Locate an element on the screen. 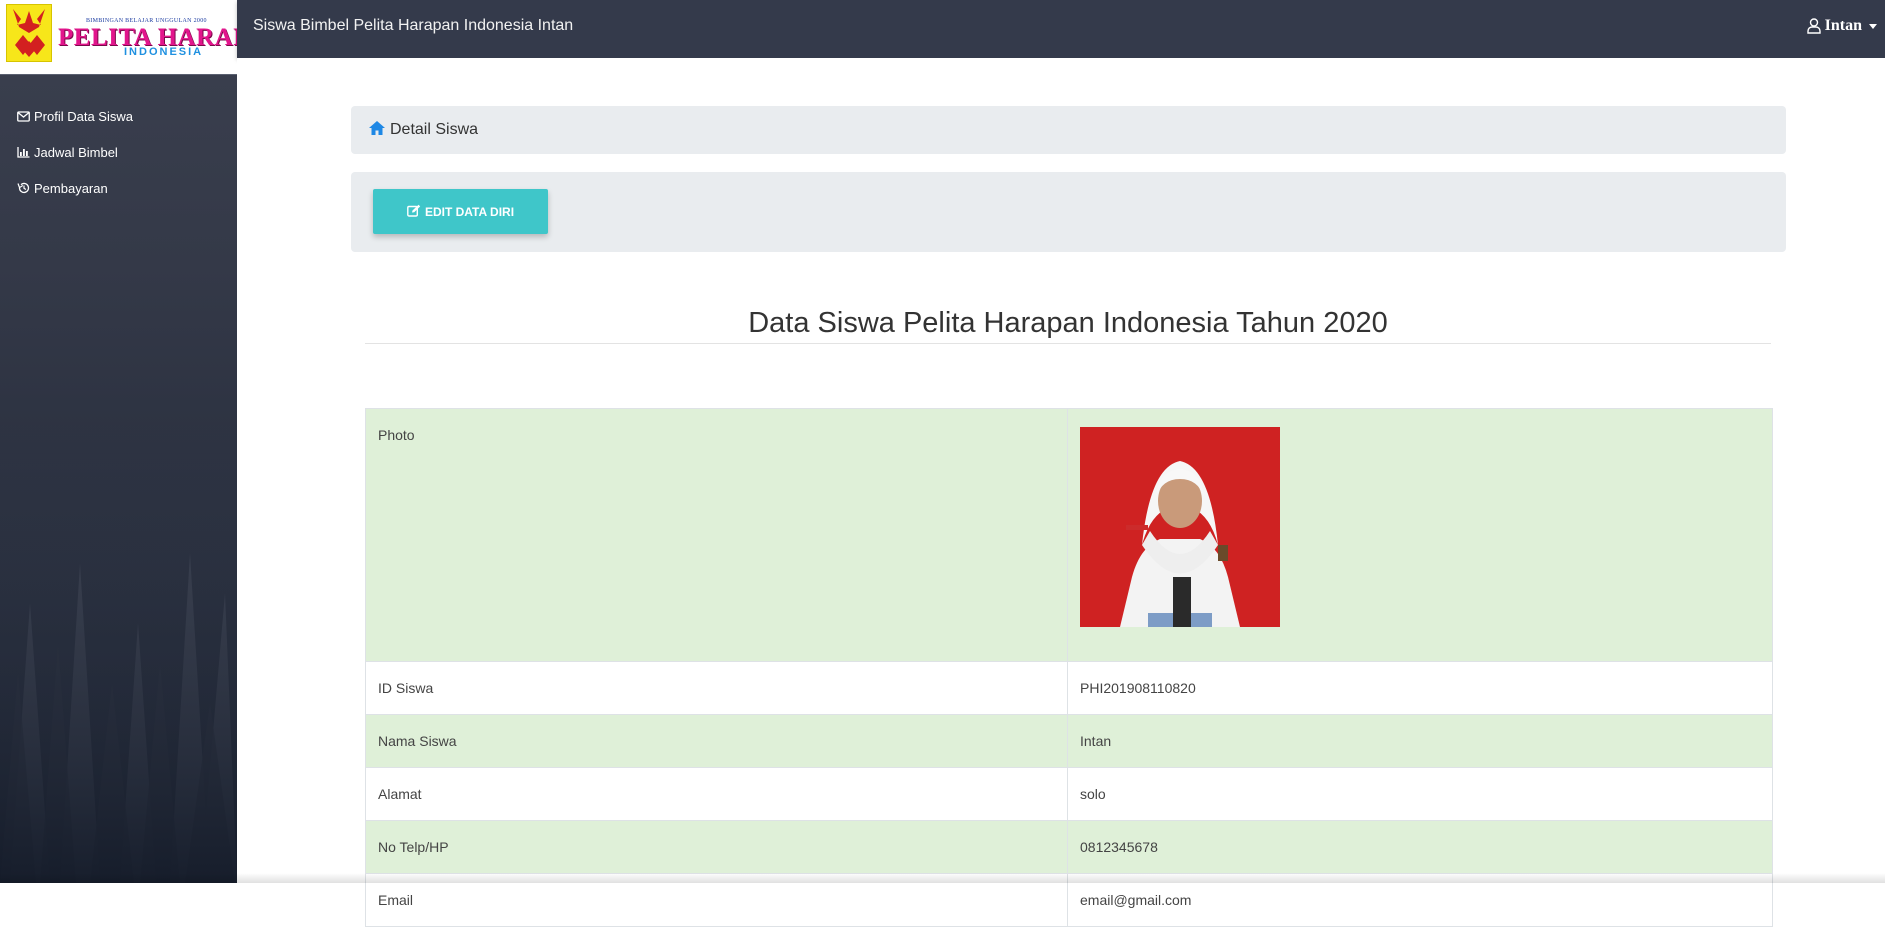 This screenshot has height=927, width=1885. sidebar-item-pembayaran: Pembayaran is located at coordinates (118, 188).